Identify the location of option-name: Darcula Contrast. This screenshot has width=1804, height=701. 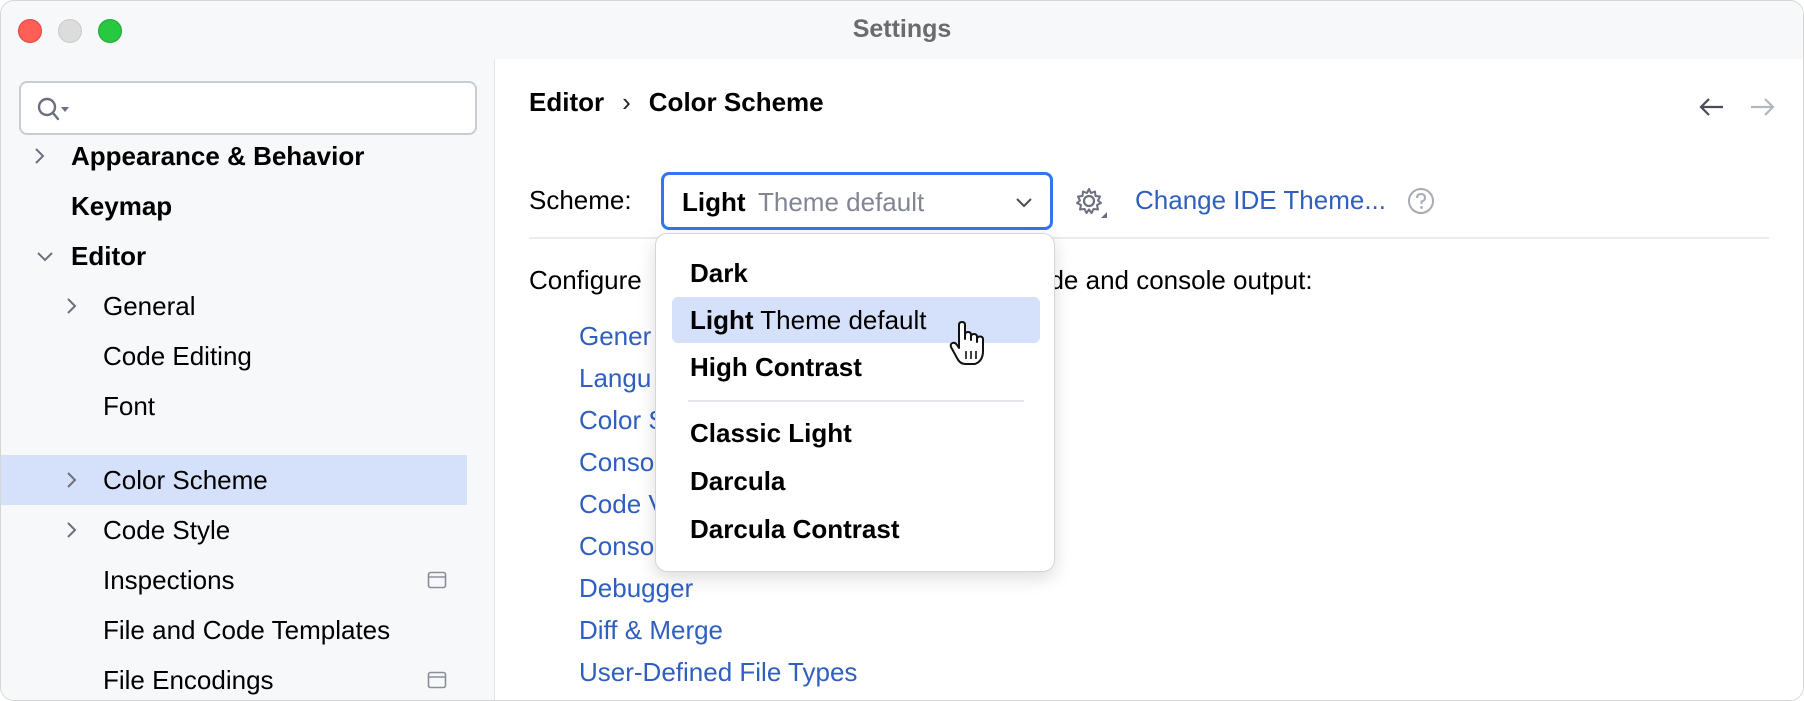
(795, 529).